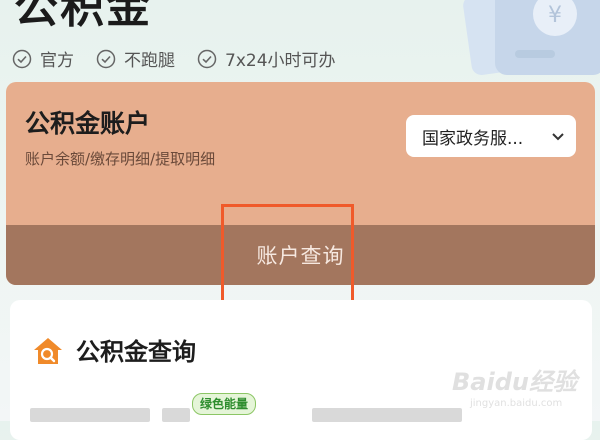  Describe the element at coordinates (287, 259) in the screenshot. I see `highlight-annotation-box` at that location.